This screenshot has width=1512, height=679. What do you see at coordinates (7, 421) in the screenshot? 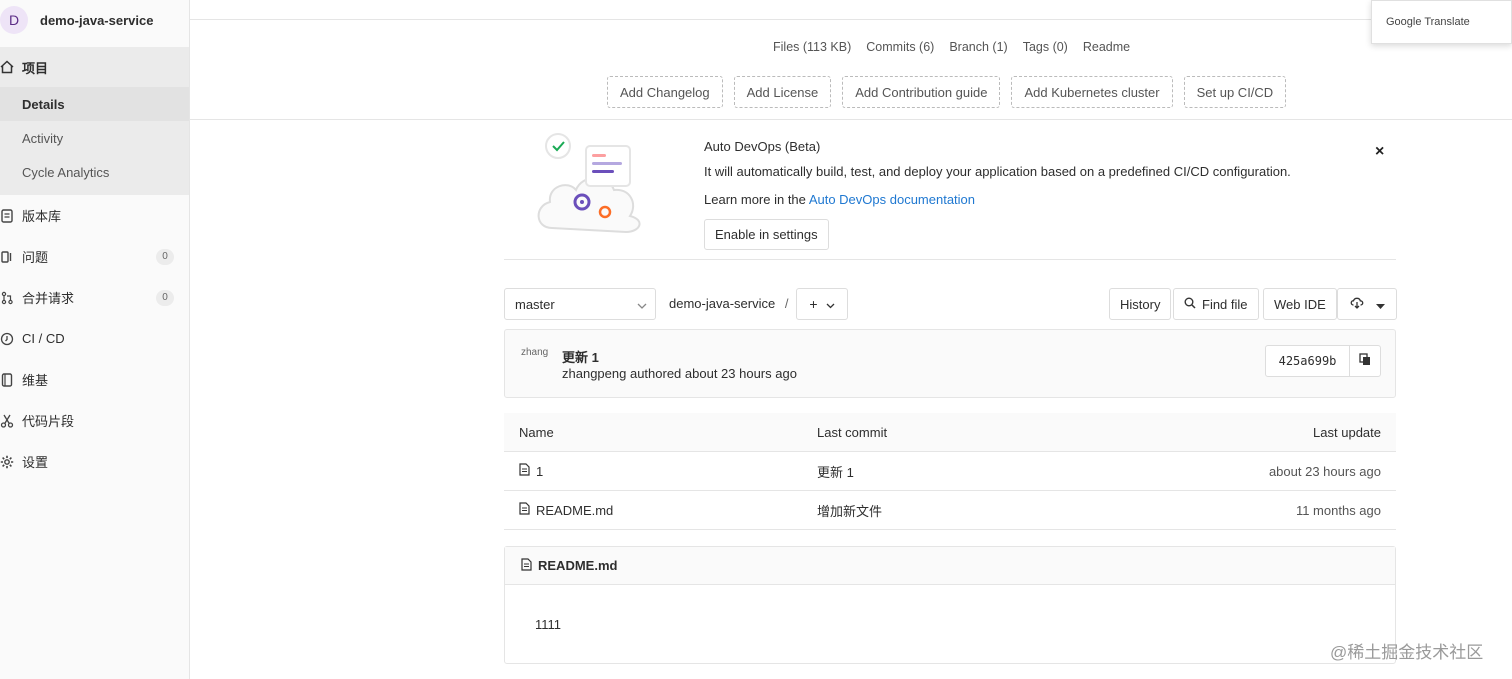
I see `scissors-icon` at bounding box center [7, 421].